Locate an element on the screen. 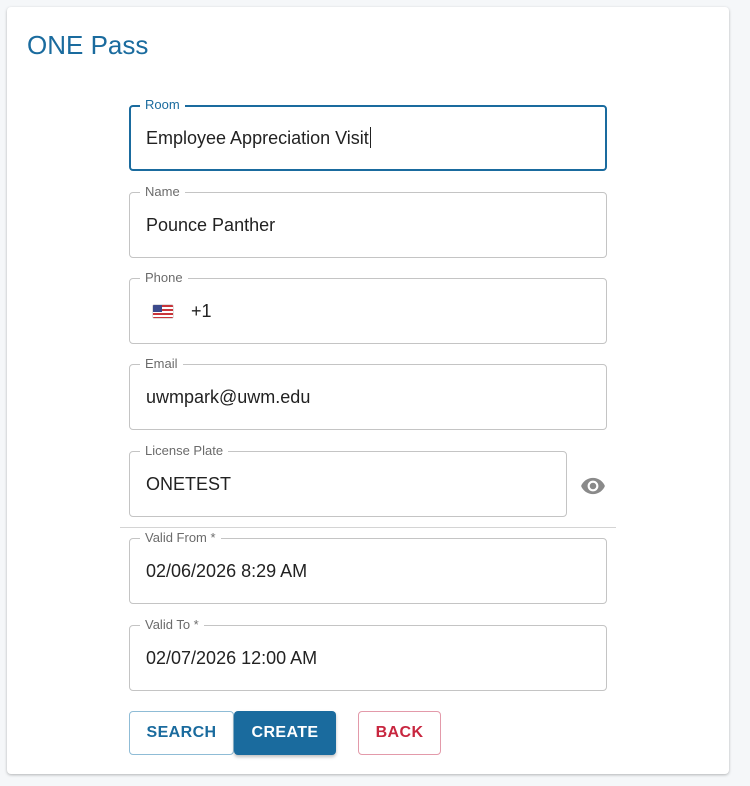  flag-canton is located at coordinates (157, 308).